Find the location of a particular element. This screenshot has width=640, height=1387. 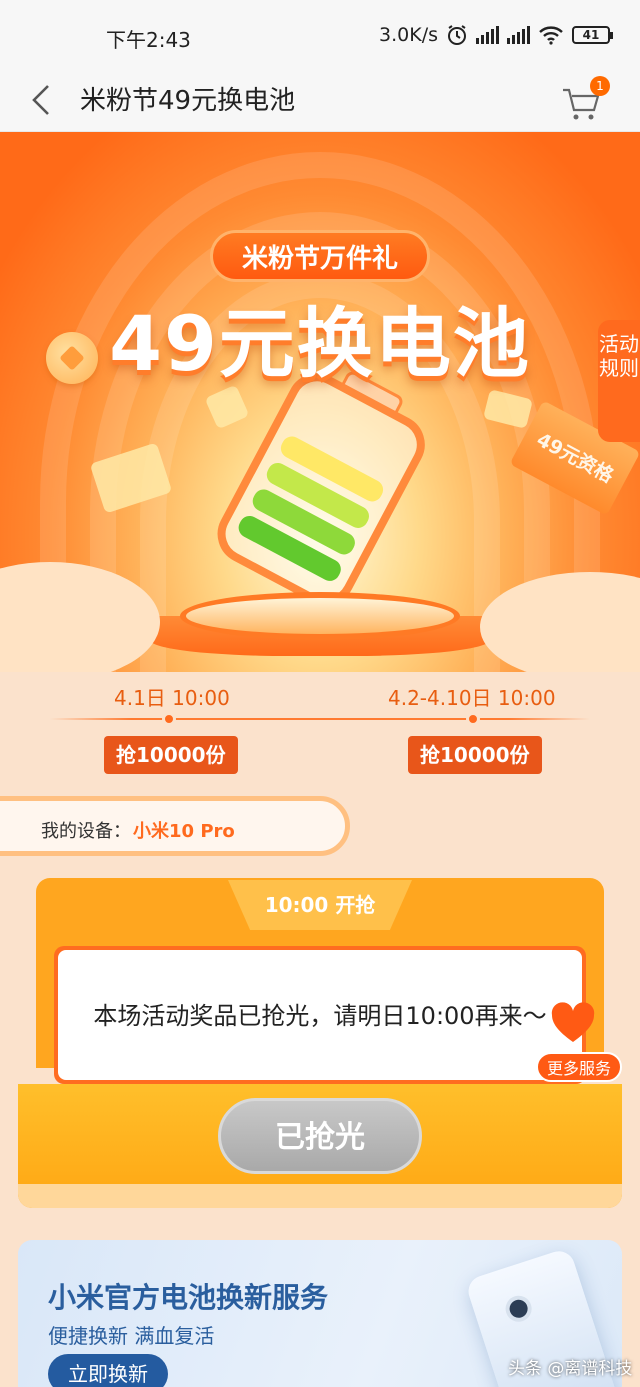

card-base-bottom is located at coordinates (320, 1196).